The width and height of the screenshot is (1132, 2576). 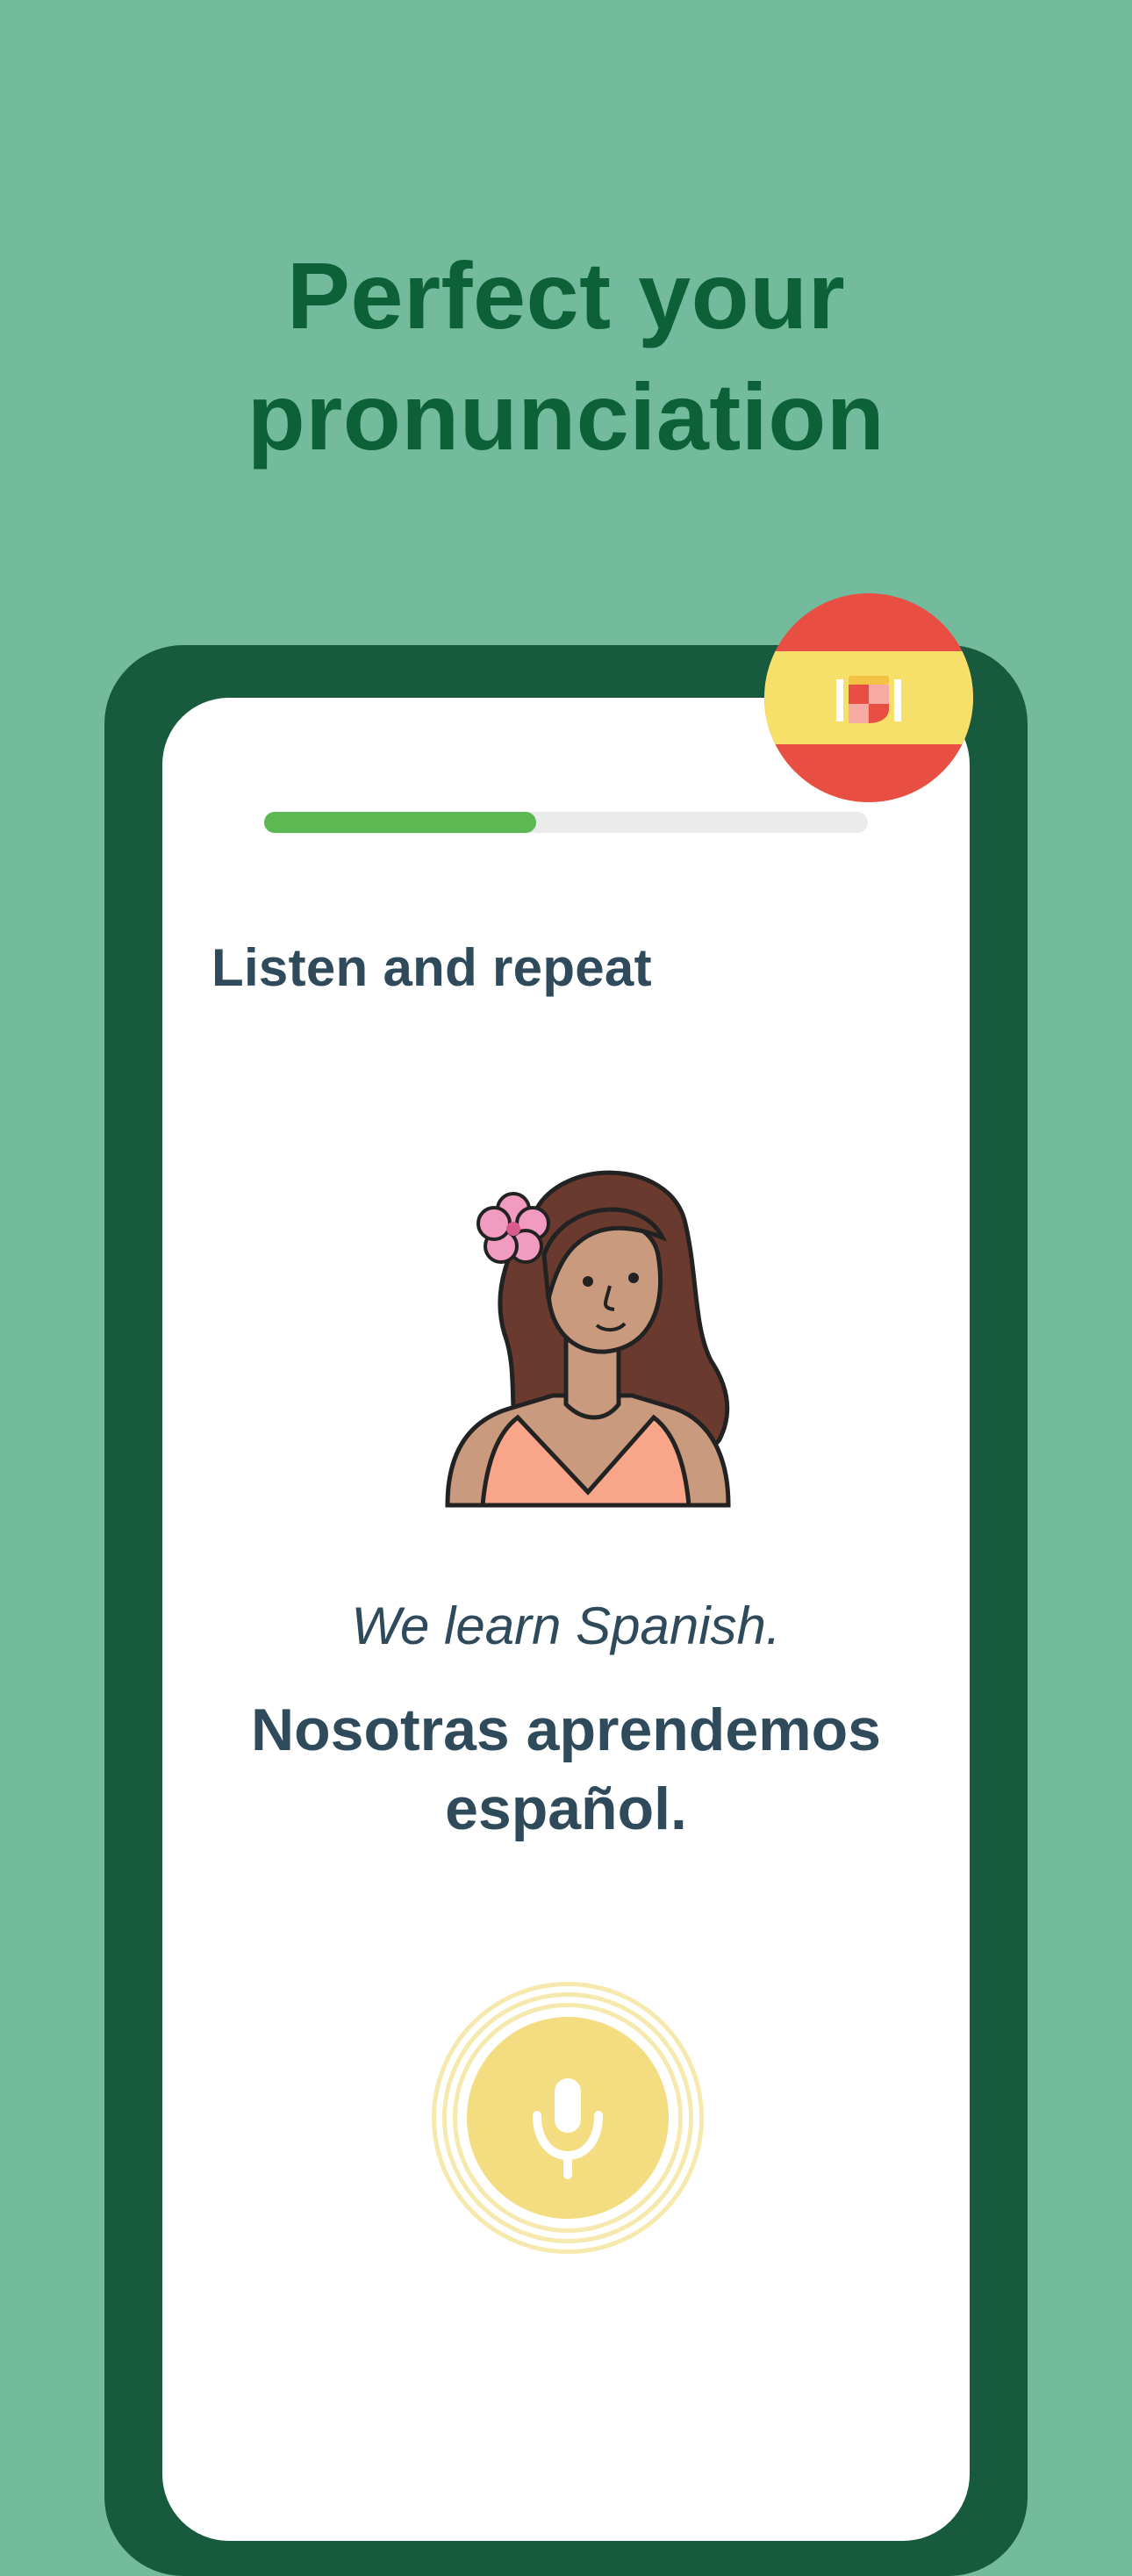 What do you see at coordinates (568, 2128) in the screenshot?
I see `microphone-icon` at bounding box center [568, 2128].